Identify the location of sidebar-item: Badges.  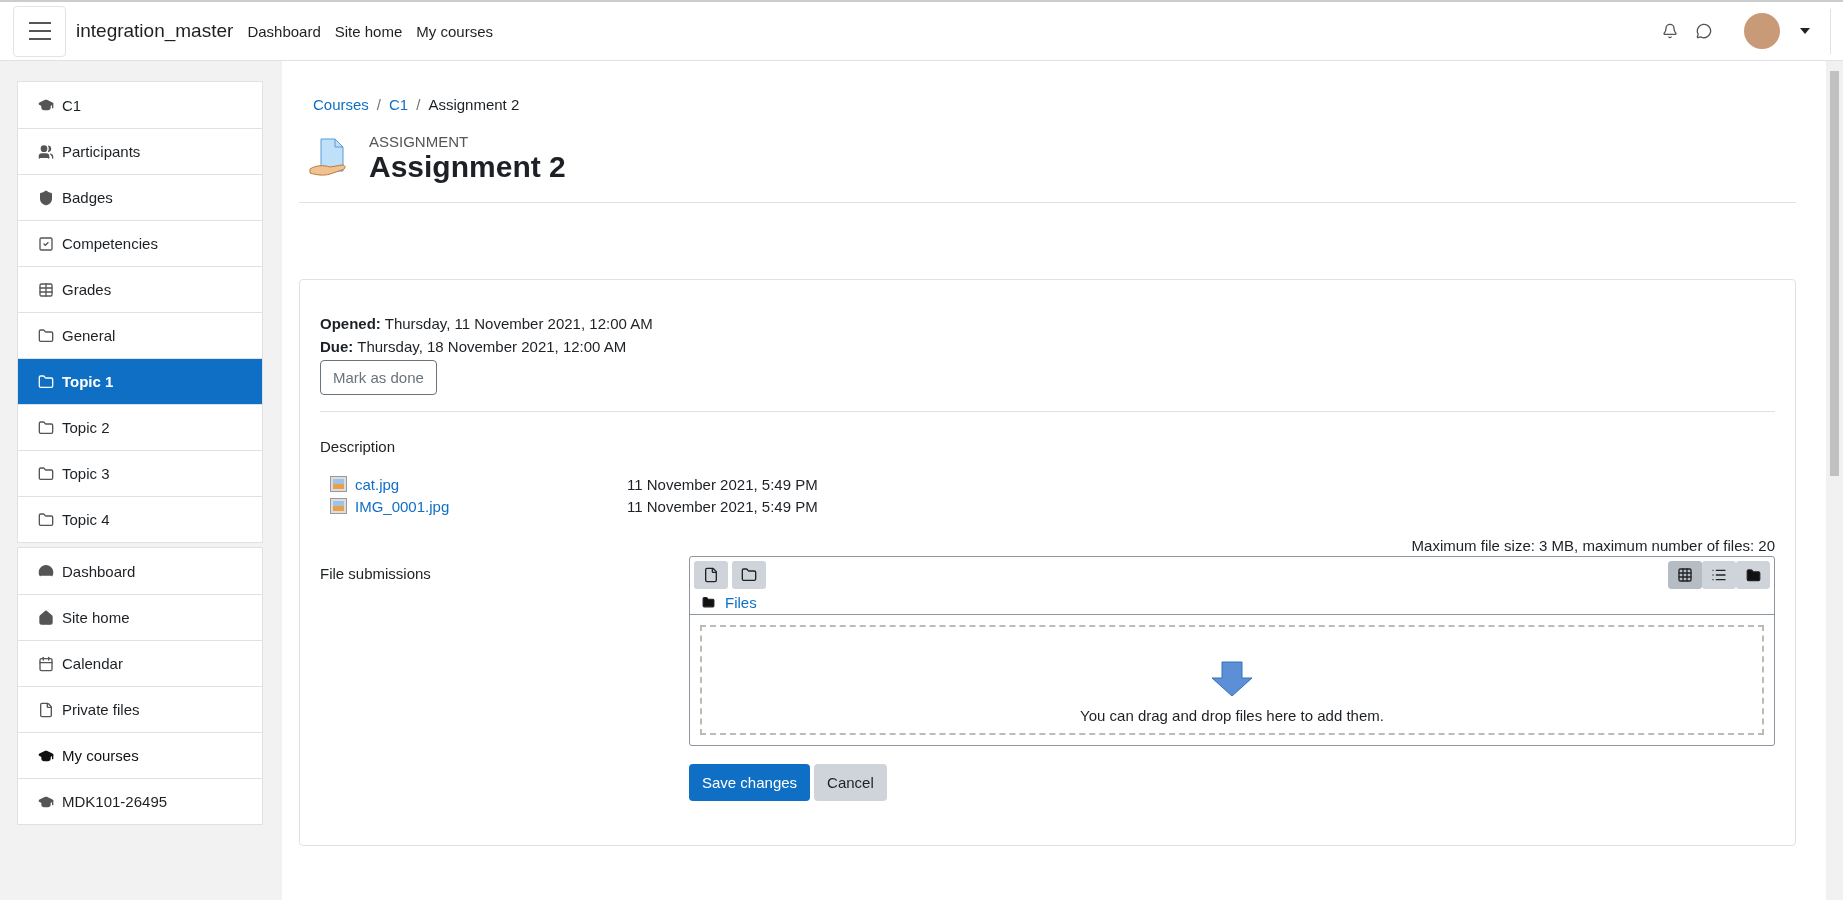
(140, 197).